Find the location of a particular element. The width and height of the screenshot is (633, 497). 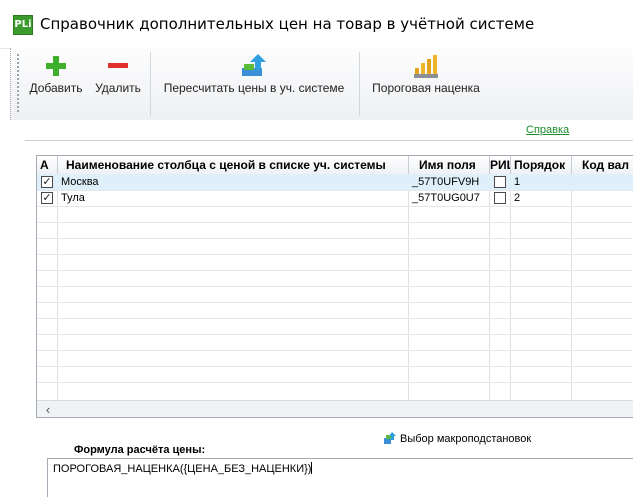

app-logo-icon: PLi is located at coordinates (23, 25).